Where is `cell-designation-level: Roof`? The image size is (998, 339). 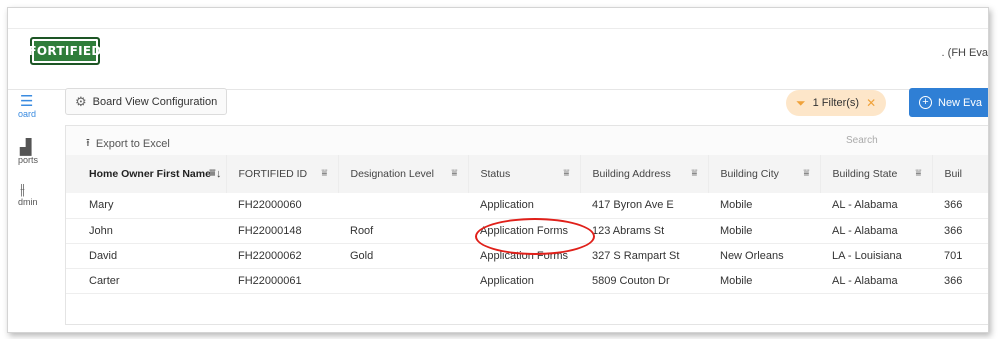
cell-designation-level: Roof is located at coordinates (362, 230).